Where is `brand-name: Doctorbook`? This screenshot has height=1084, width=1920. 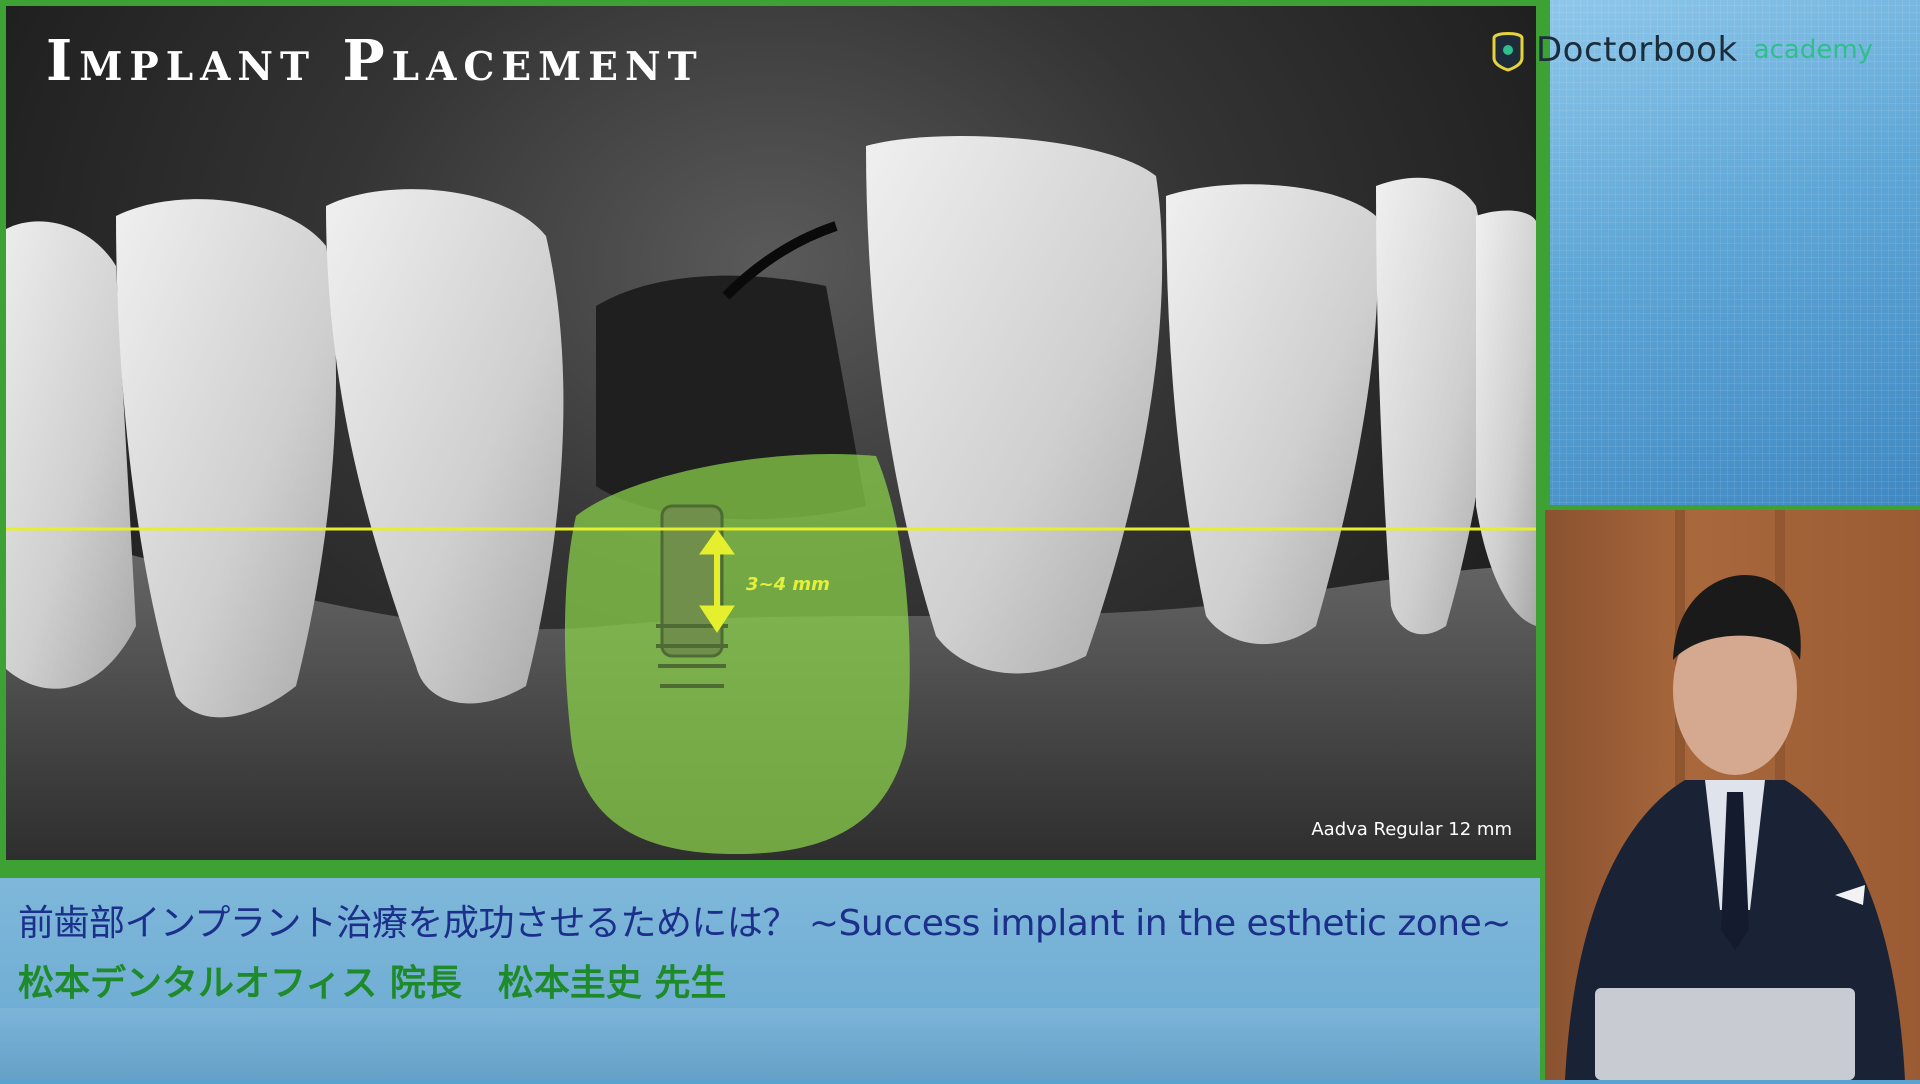
brand-name: Doctorbook is located at coordinates (1637, 50).